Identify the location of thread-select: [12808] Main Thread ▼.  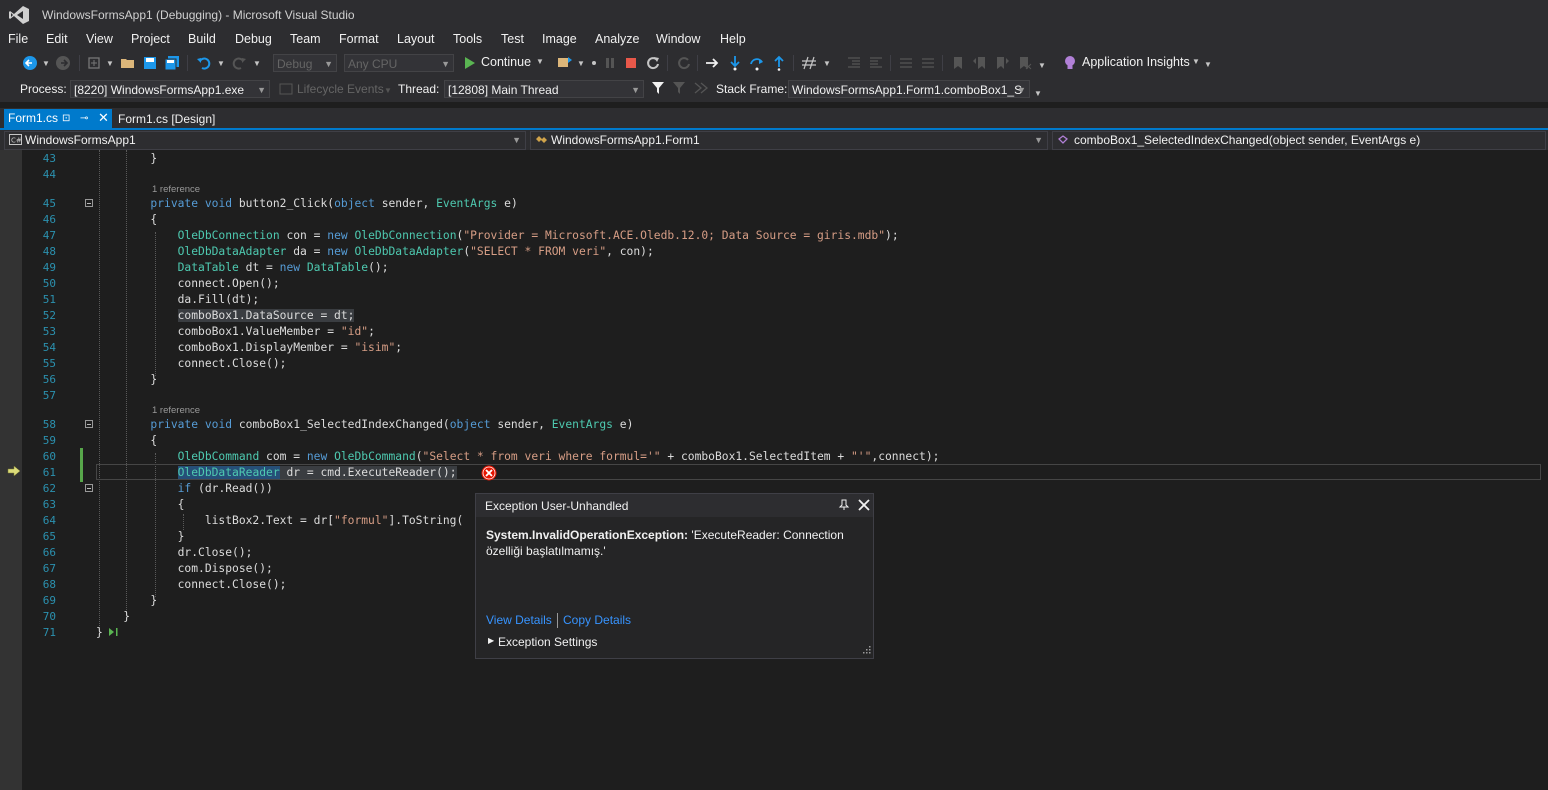
(544, 89).